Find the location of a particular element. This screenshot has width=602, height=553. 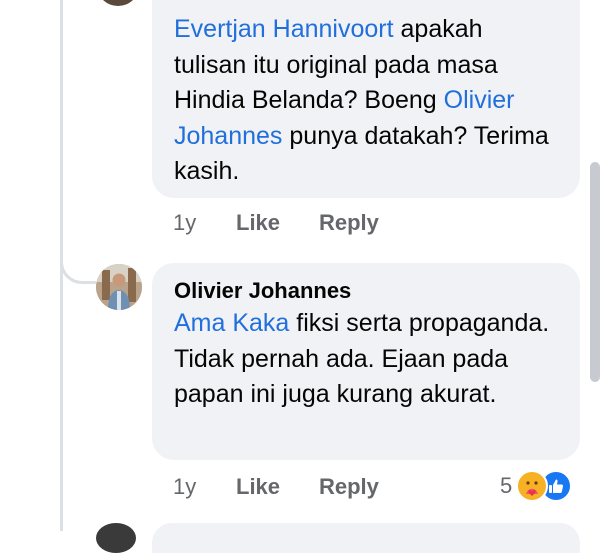

profile-photo-icon is located at coordinates (119, 287).